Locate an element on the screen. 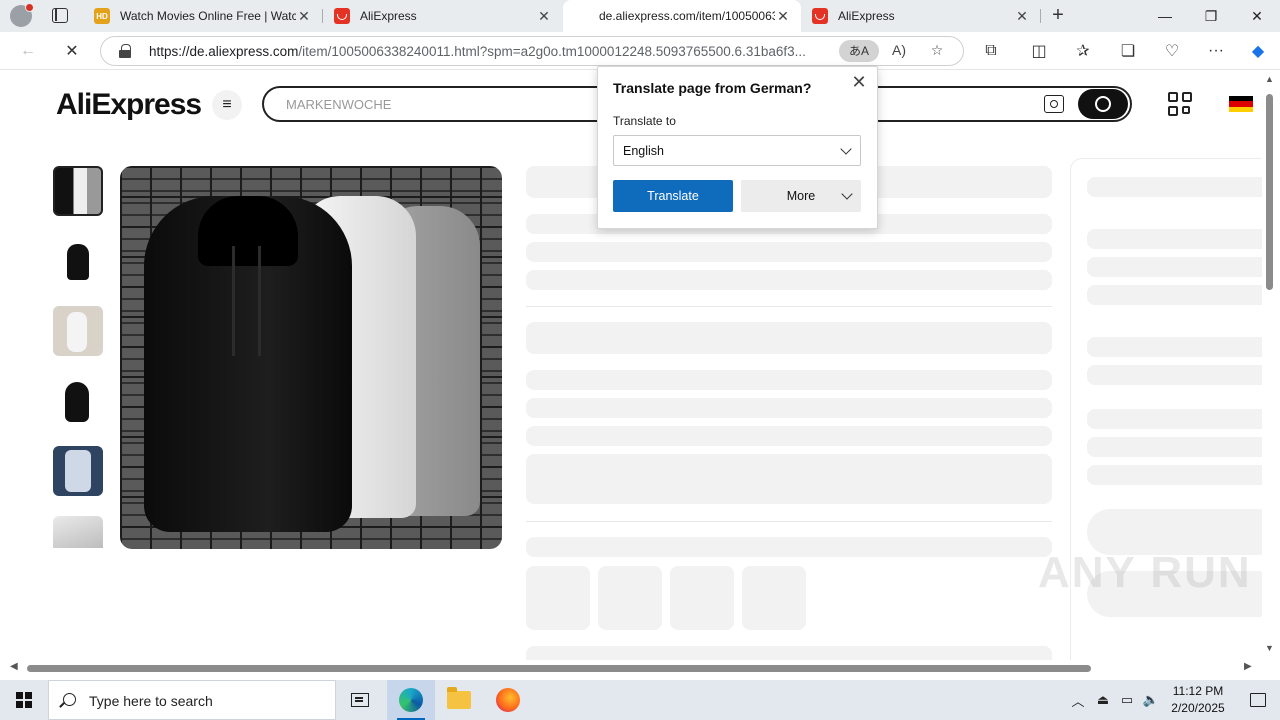 This screenshot has height=720, width=1280. tab-watch-movies: HD Watch Movies Online Free | Watc ✕ is located at coordinates (203, 16).